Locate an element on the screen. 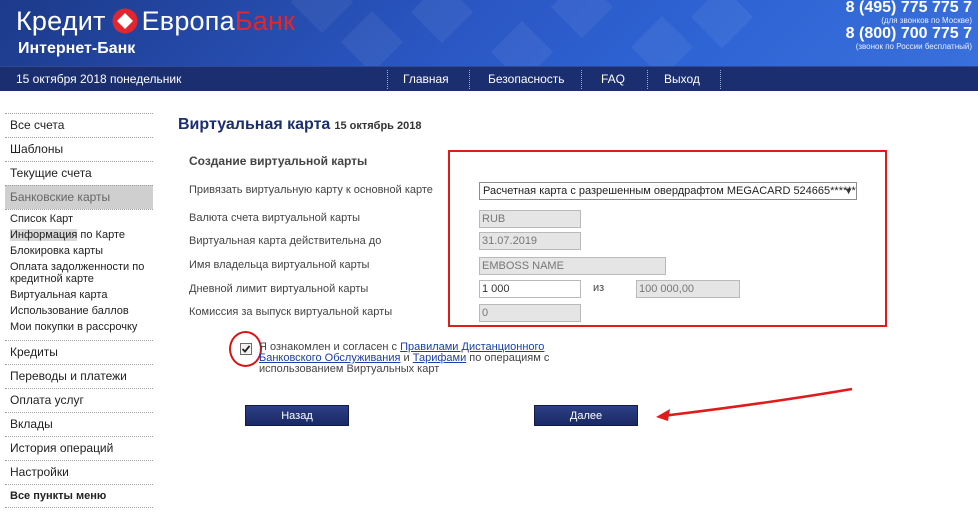 The image size is (978, 529). submenu-card-info: Информация по Карте is located at coordinates (81, 235).